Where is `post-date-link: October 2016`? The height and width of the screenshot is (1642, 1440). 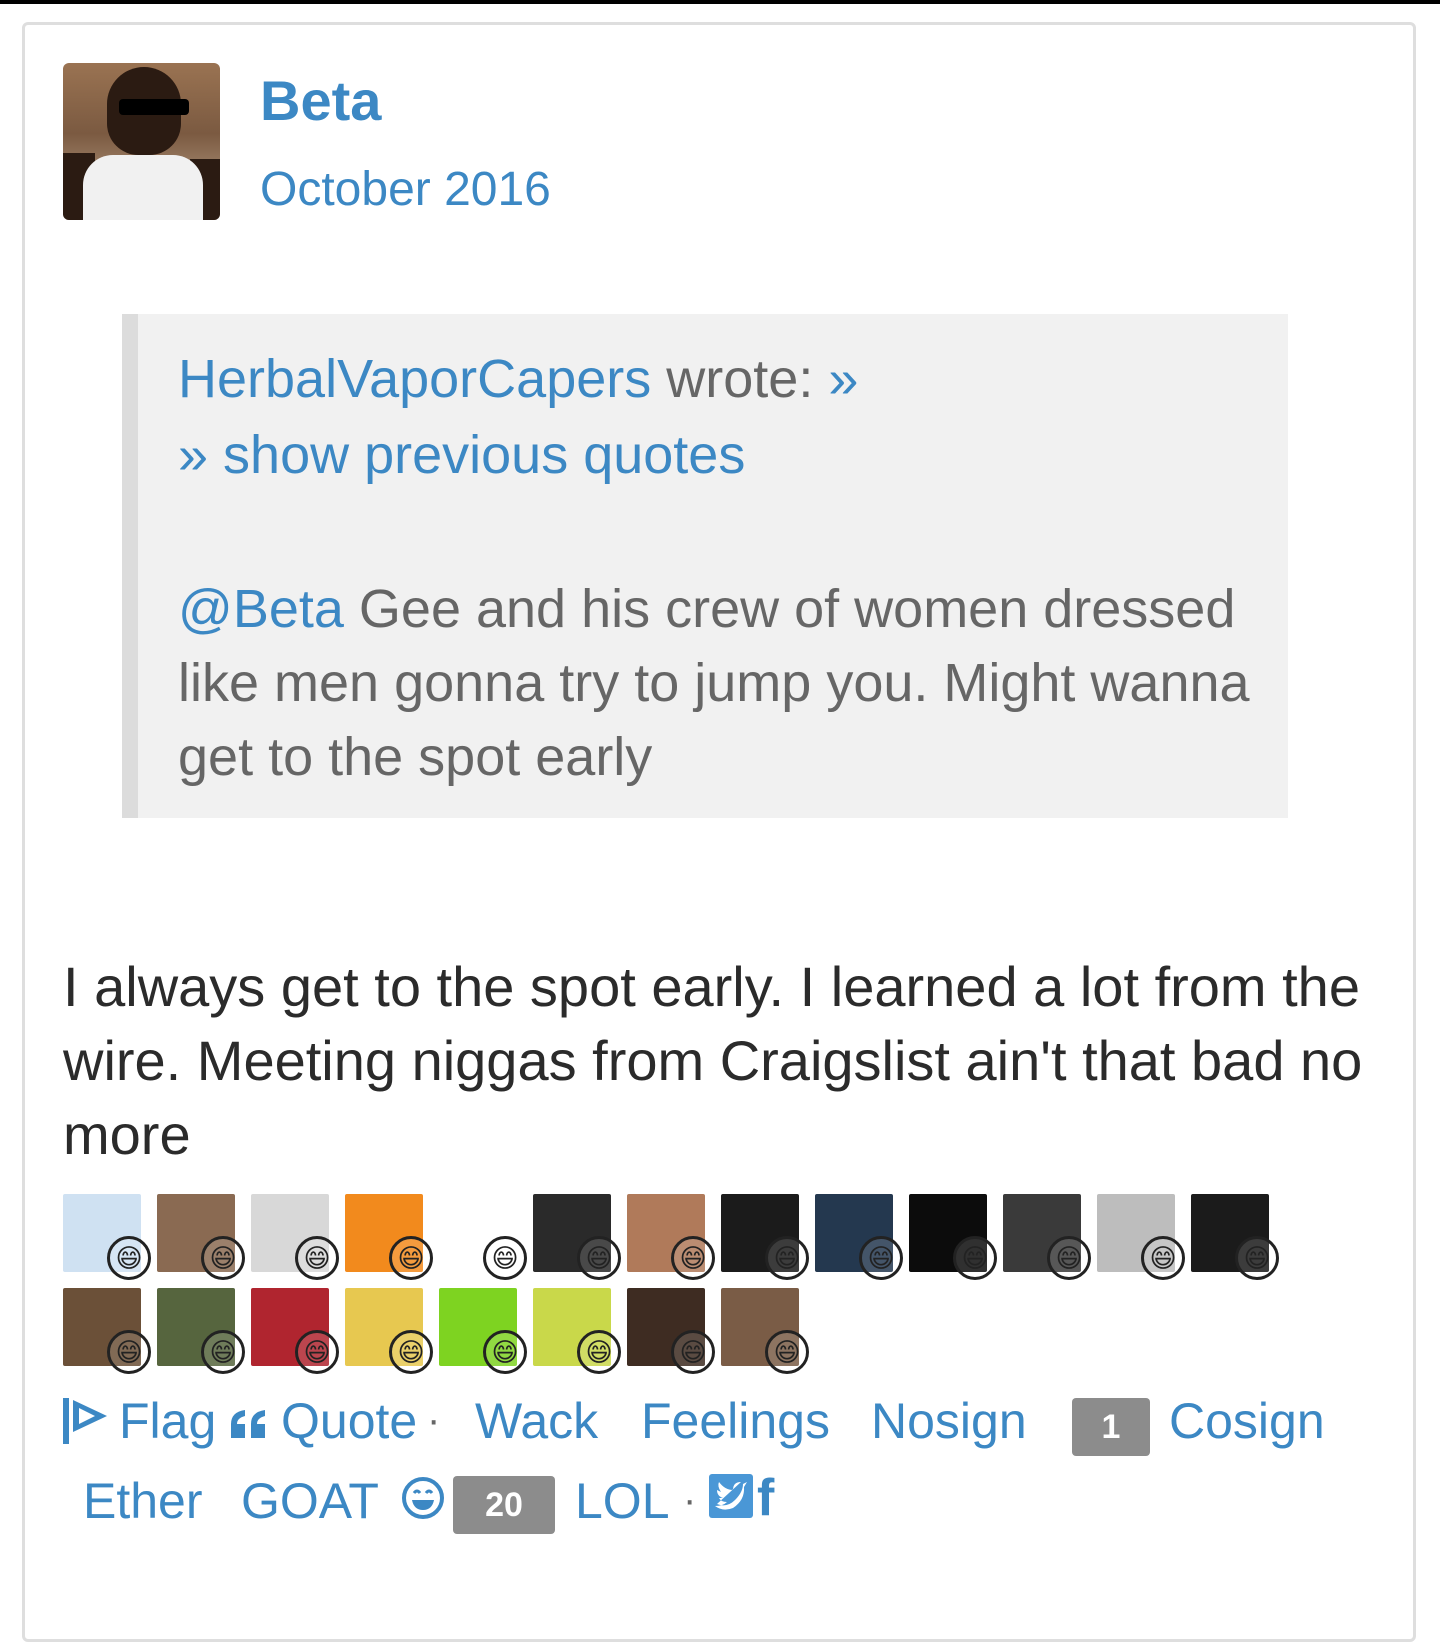
post-date-link: October 2016 is located at coordinates (405, 189).